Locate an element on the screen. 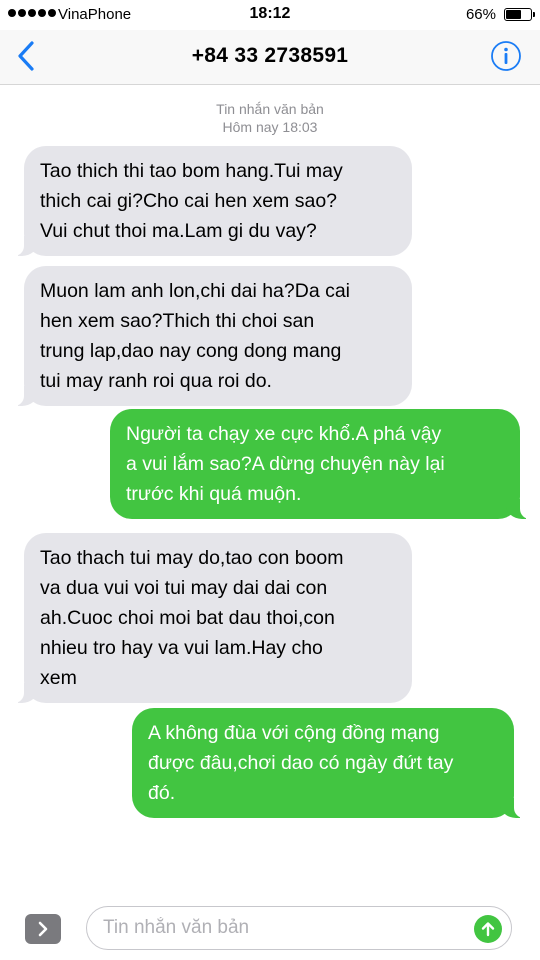 The width and height of the screenshot is (540, 960). info-circle-icon is located at coordinates (506, 56).